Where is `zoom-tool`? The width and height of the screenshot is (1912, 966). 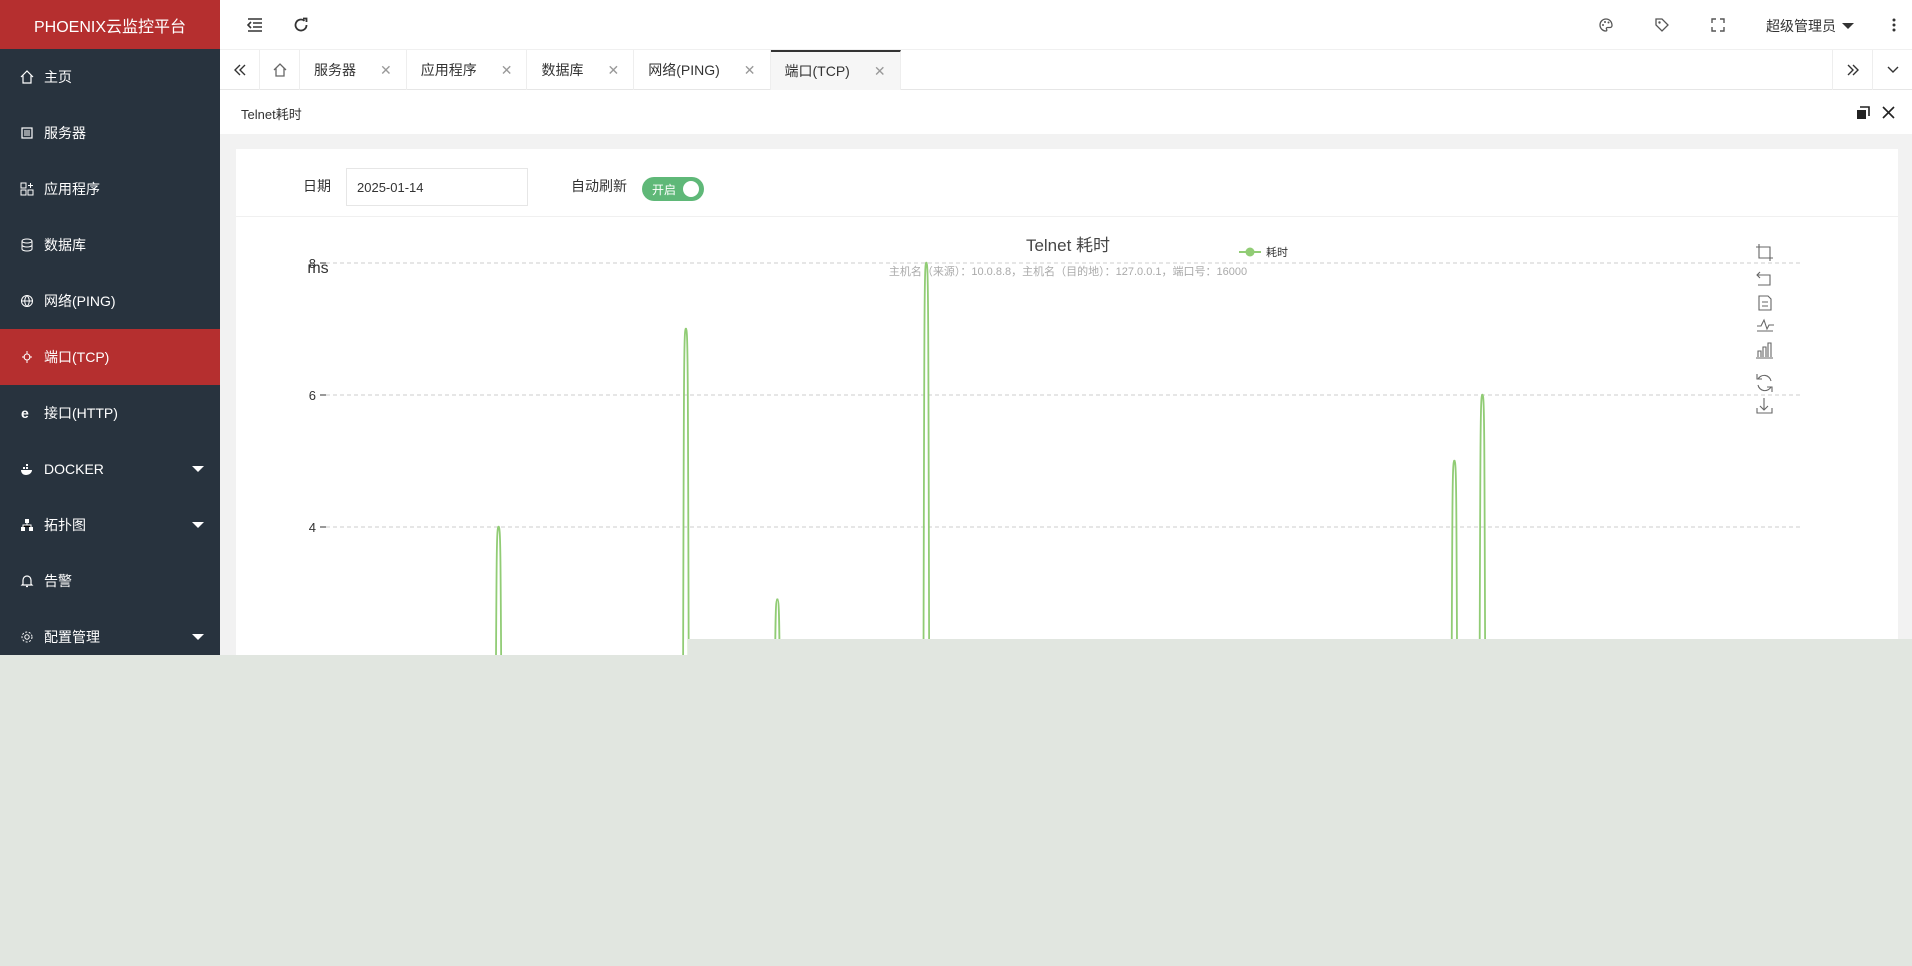
zoom-tool is located at coordinates (1764, 252).